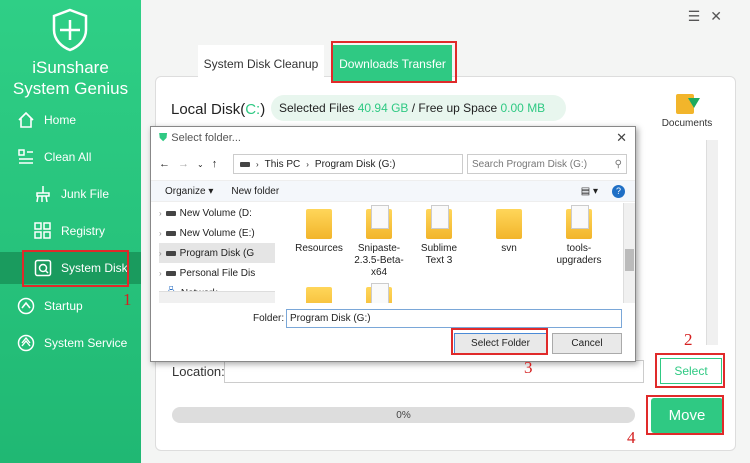  Describe the element at coordinates (393, 191) in the screenshot. I see `dialog-toolbar: Organize ▾ New folder ▤ ▾ ?` at that location.